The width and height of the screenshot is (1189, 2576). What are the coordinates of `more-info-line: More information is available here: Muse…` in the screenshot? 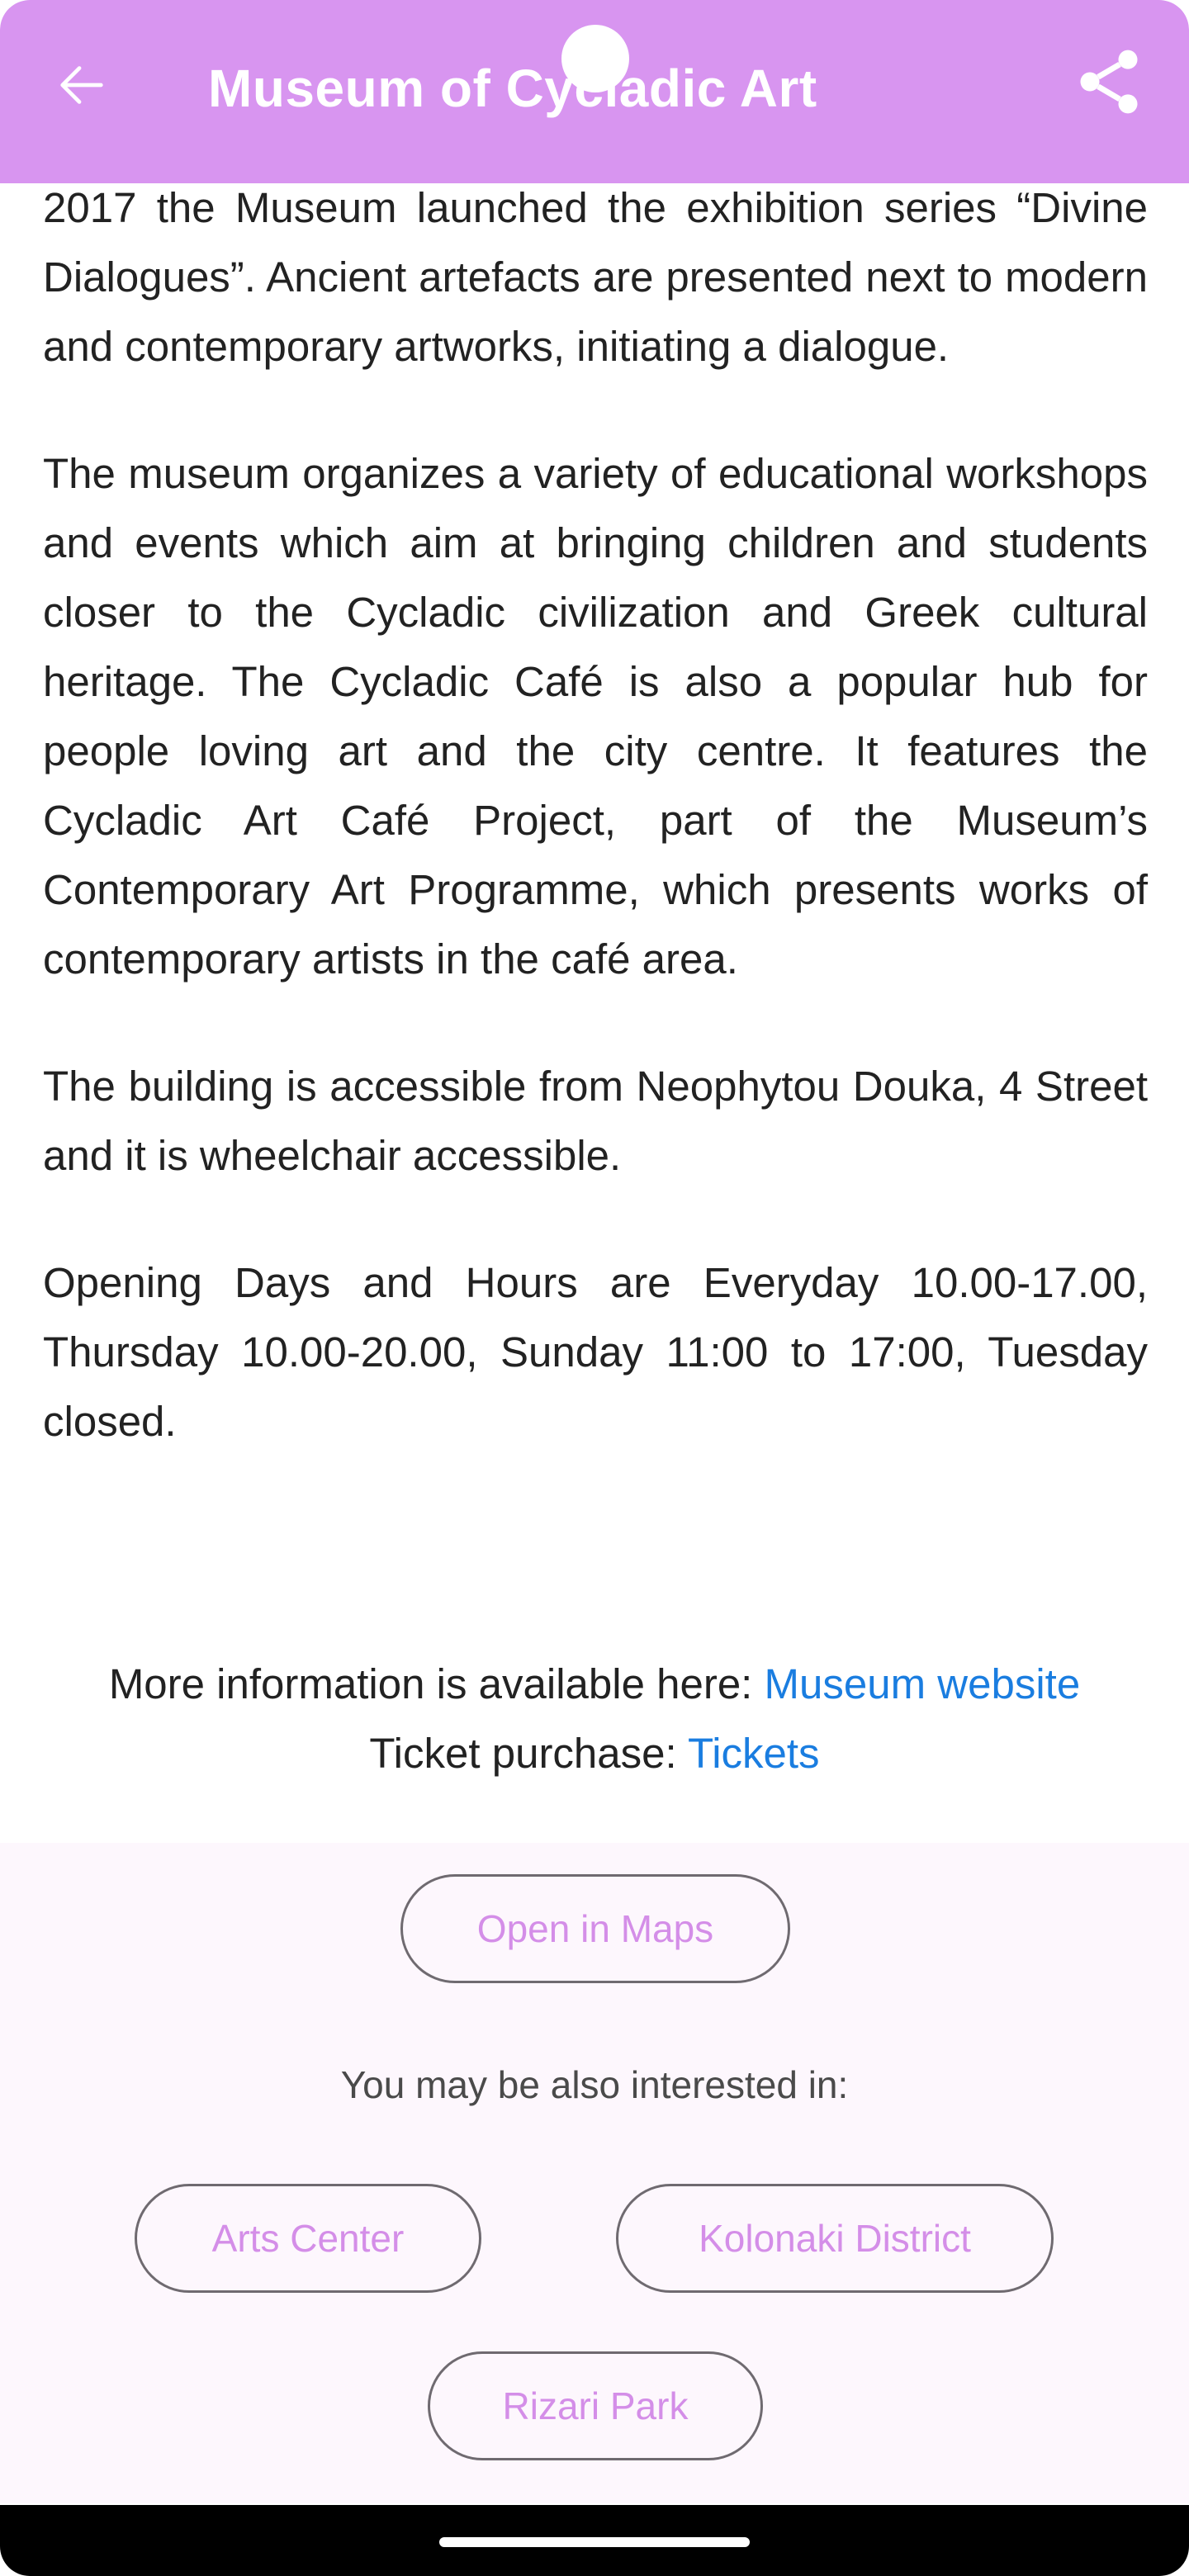 It's located at (594, 1684).